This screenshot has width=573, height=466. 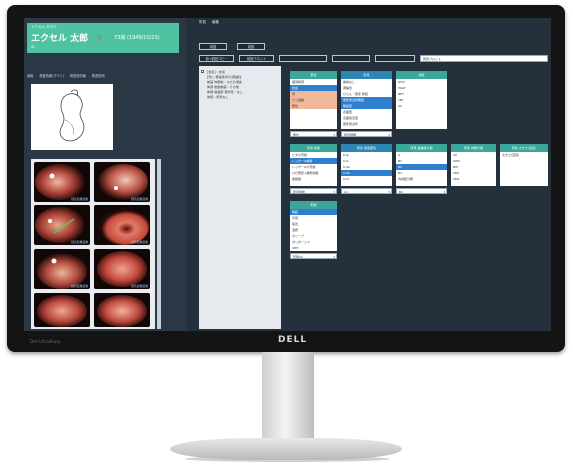 I want to click on patient-age: 73歳 (1949/10/23), so click(x=137, y=38).